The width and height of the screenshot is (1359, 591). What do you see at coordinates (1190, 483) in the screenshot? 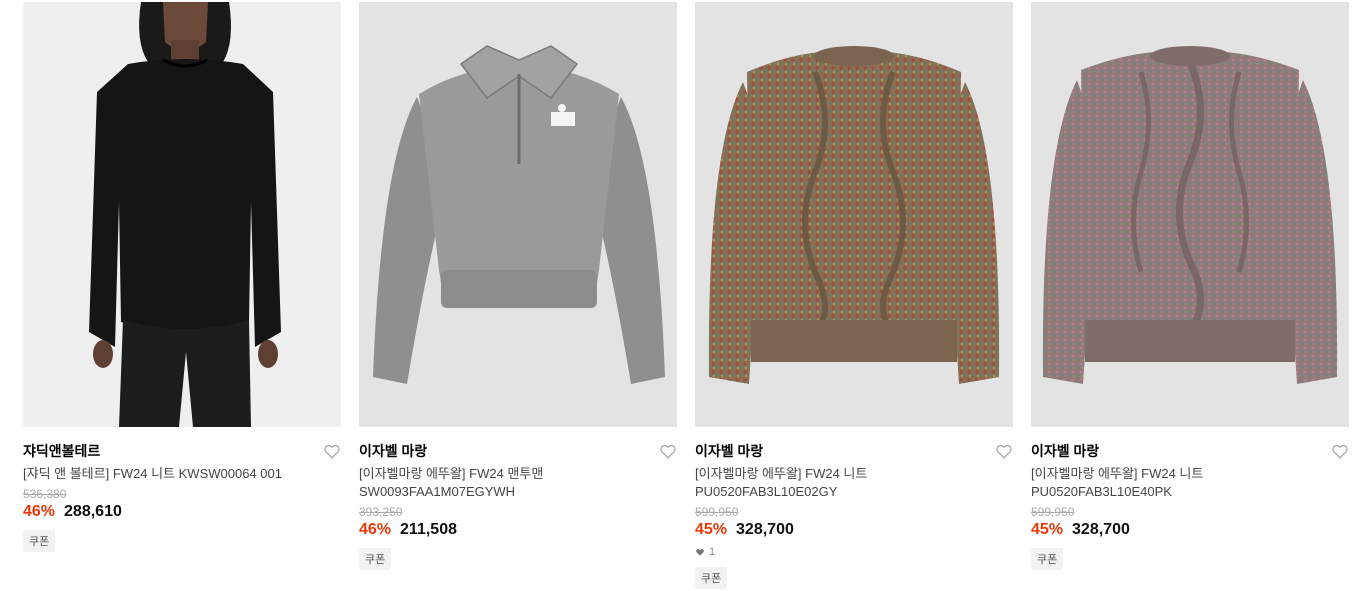
I see `product-name: [이자벨마랑 에뚜왈] FW24 니트 PU0520FAB3L10E40PK` at bounding box center [1190, 483].